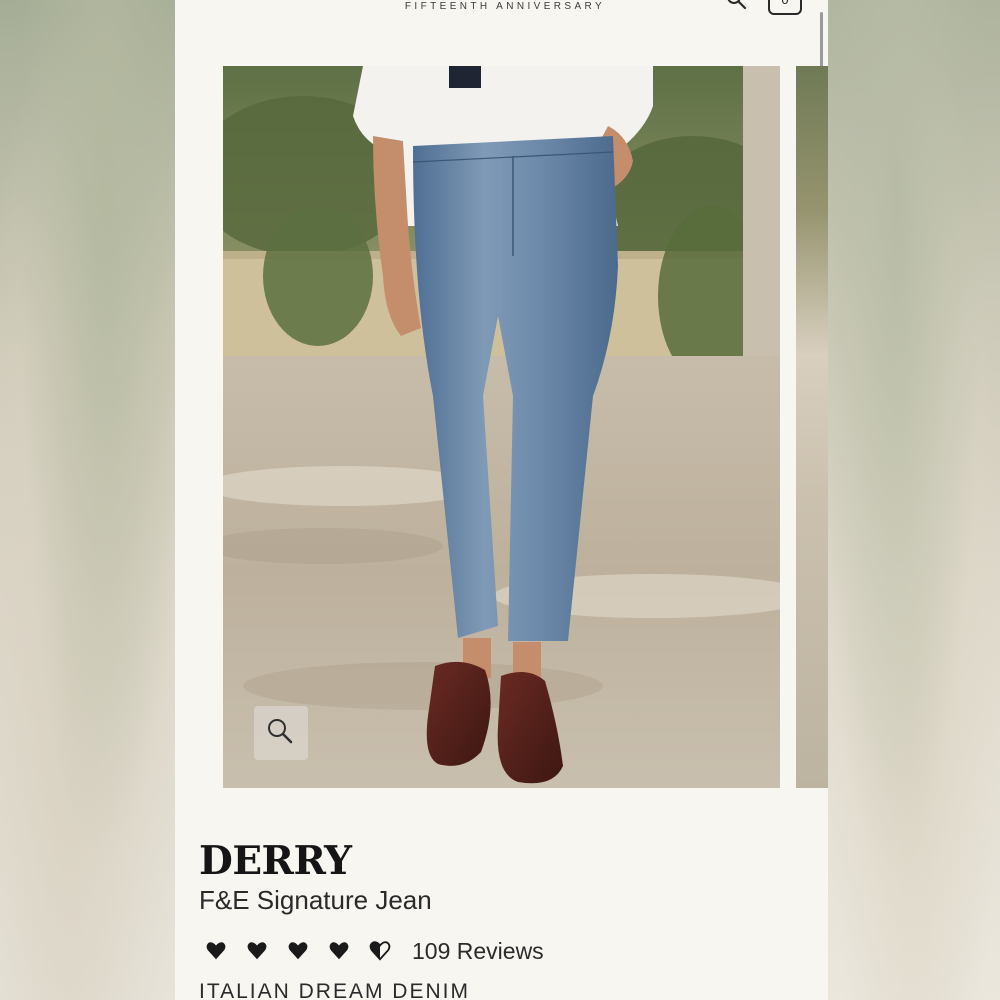 This screenshot has height=1000, width=1000. What do you see at coordinates (334, 990) in the screenshot?
I see `collection-label: ITALIAN DREAM DENIM` at bounding box center [334, 990].